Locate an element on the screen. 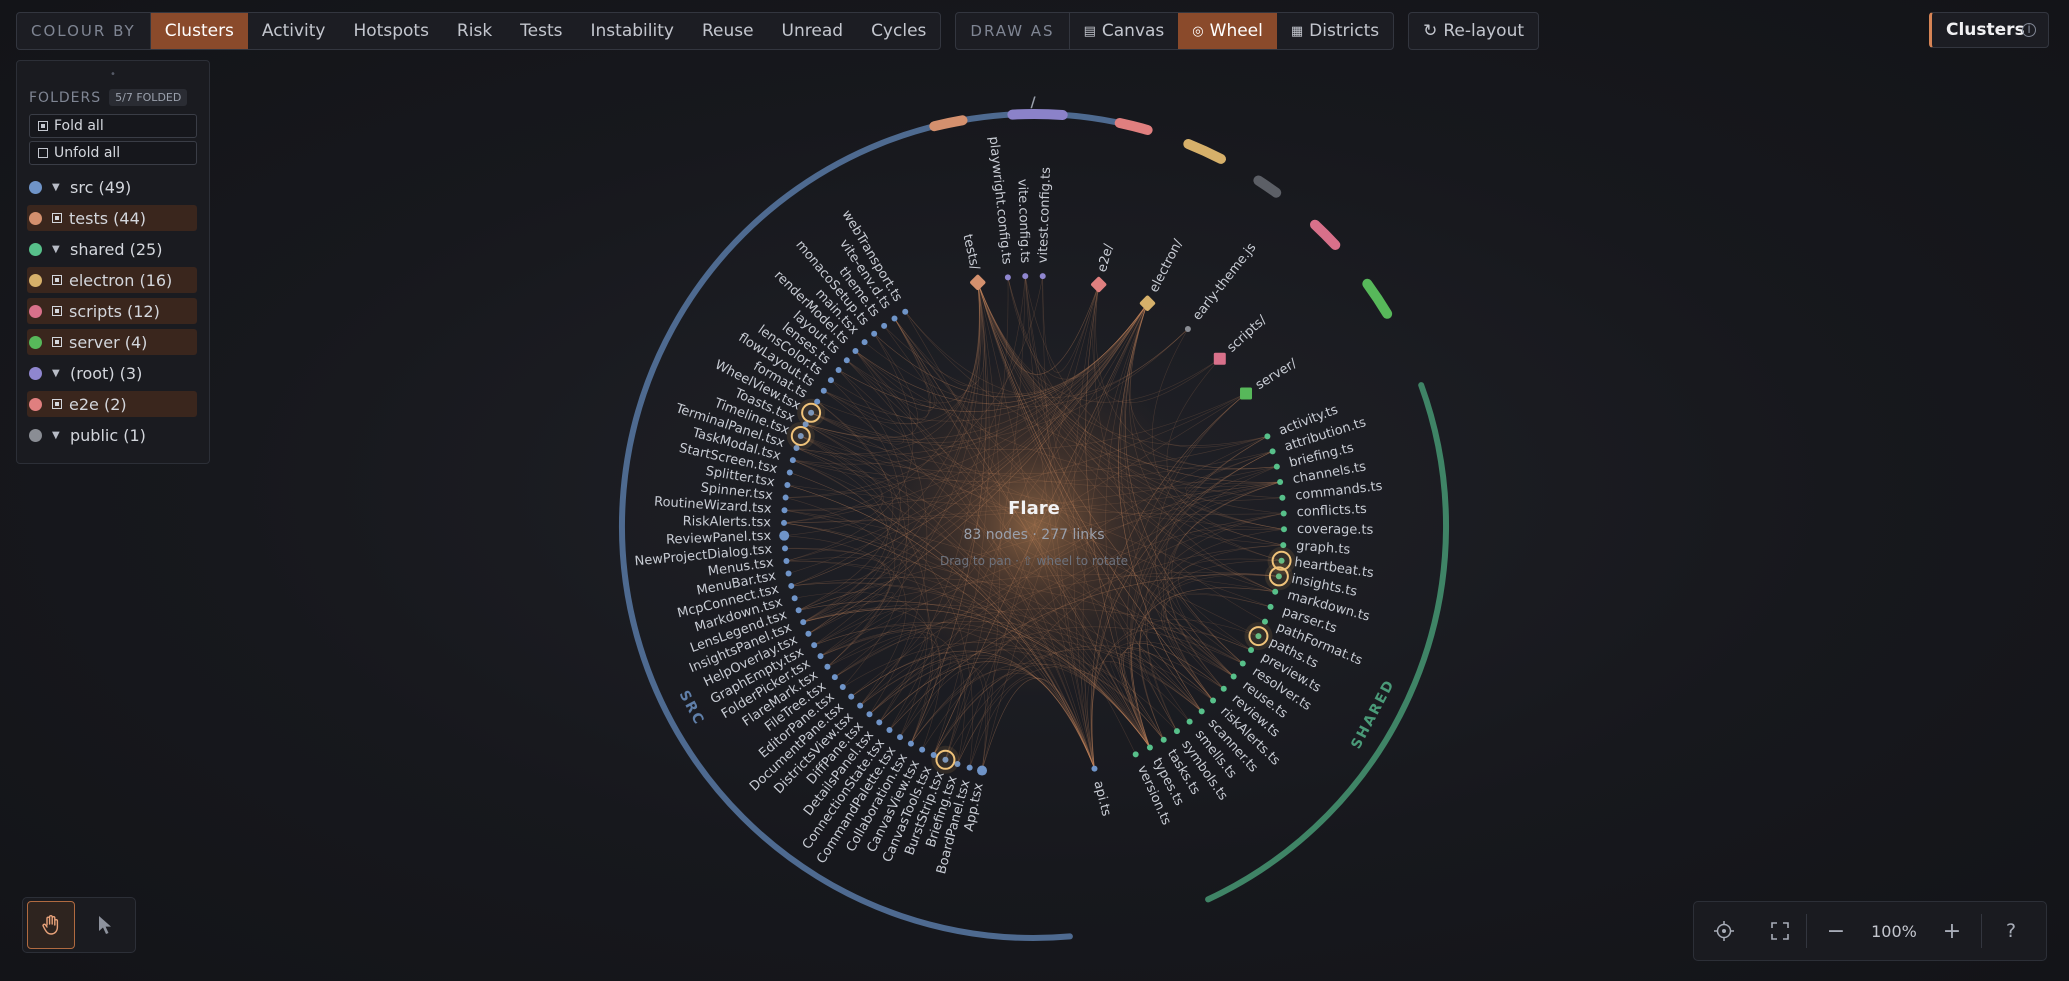 The width and height of the screenshot is (2069, 981). fullscreen-button is located at coordinates (1780, 931).